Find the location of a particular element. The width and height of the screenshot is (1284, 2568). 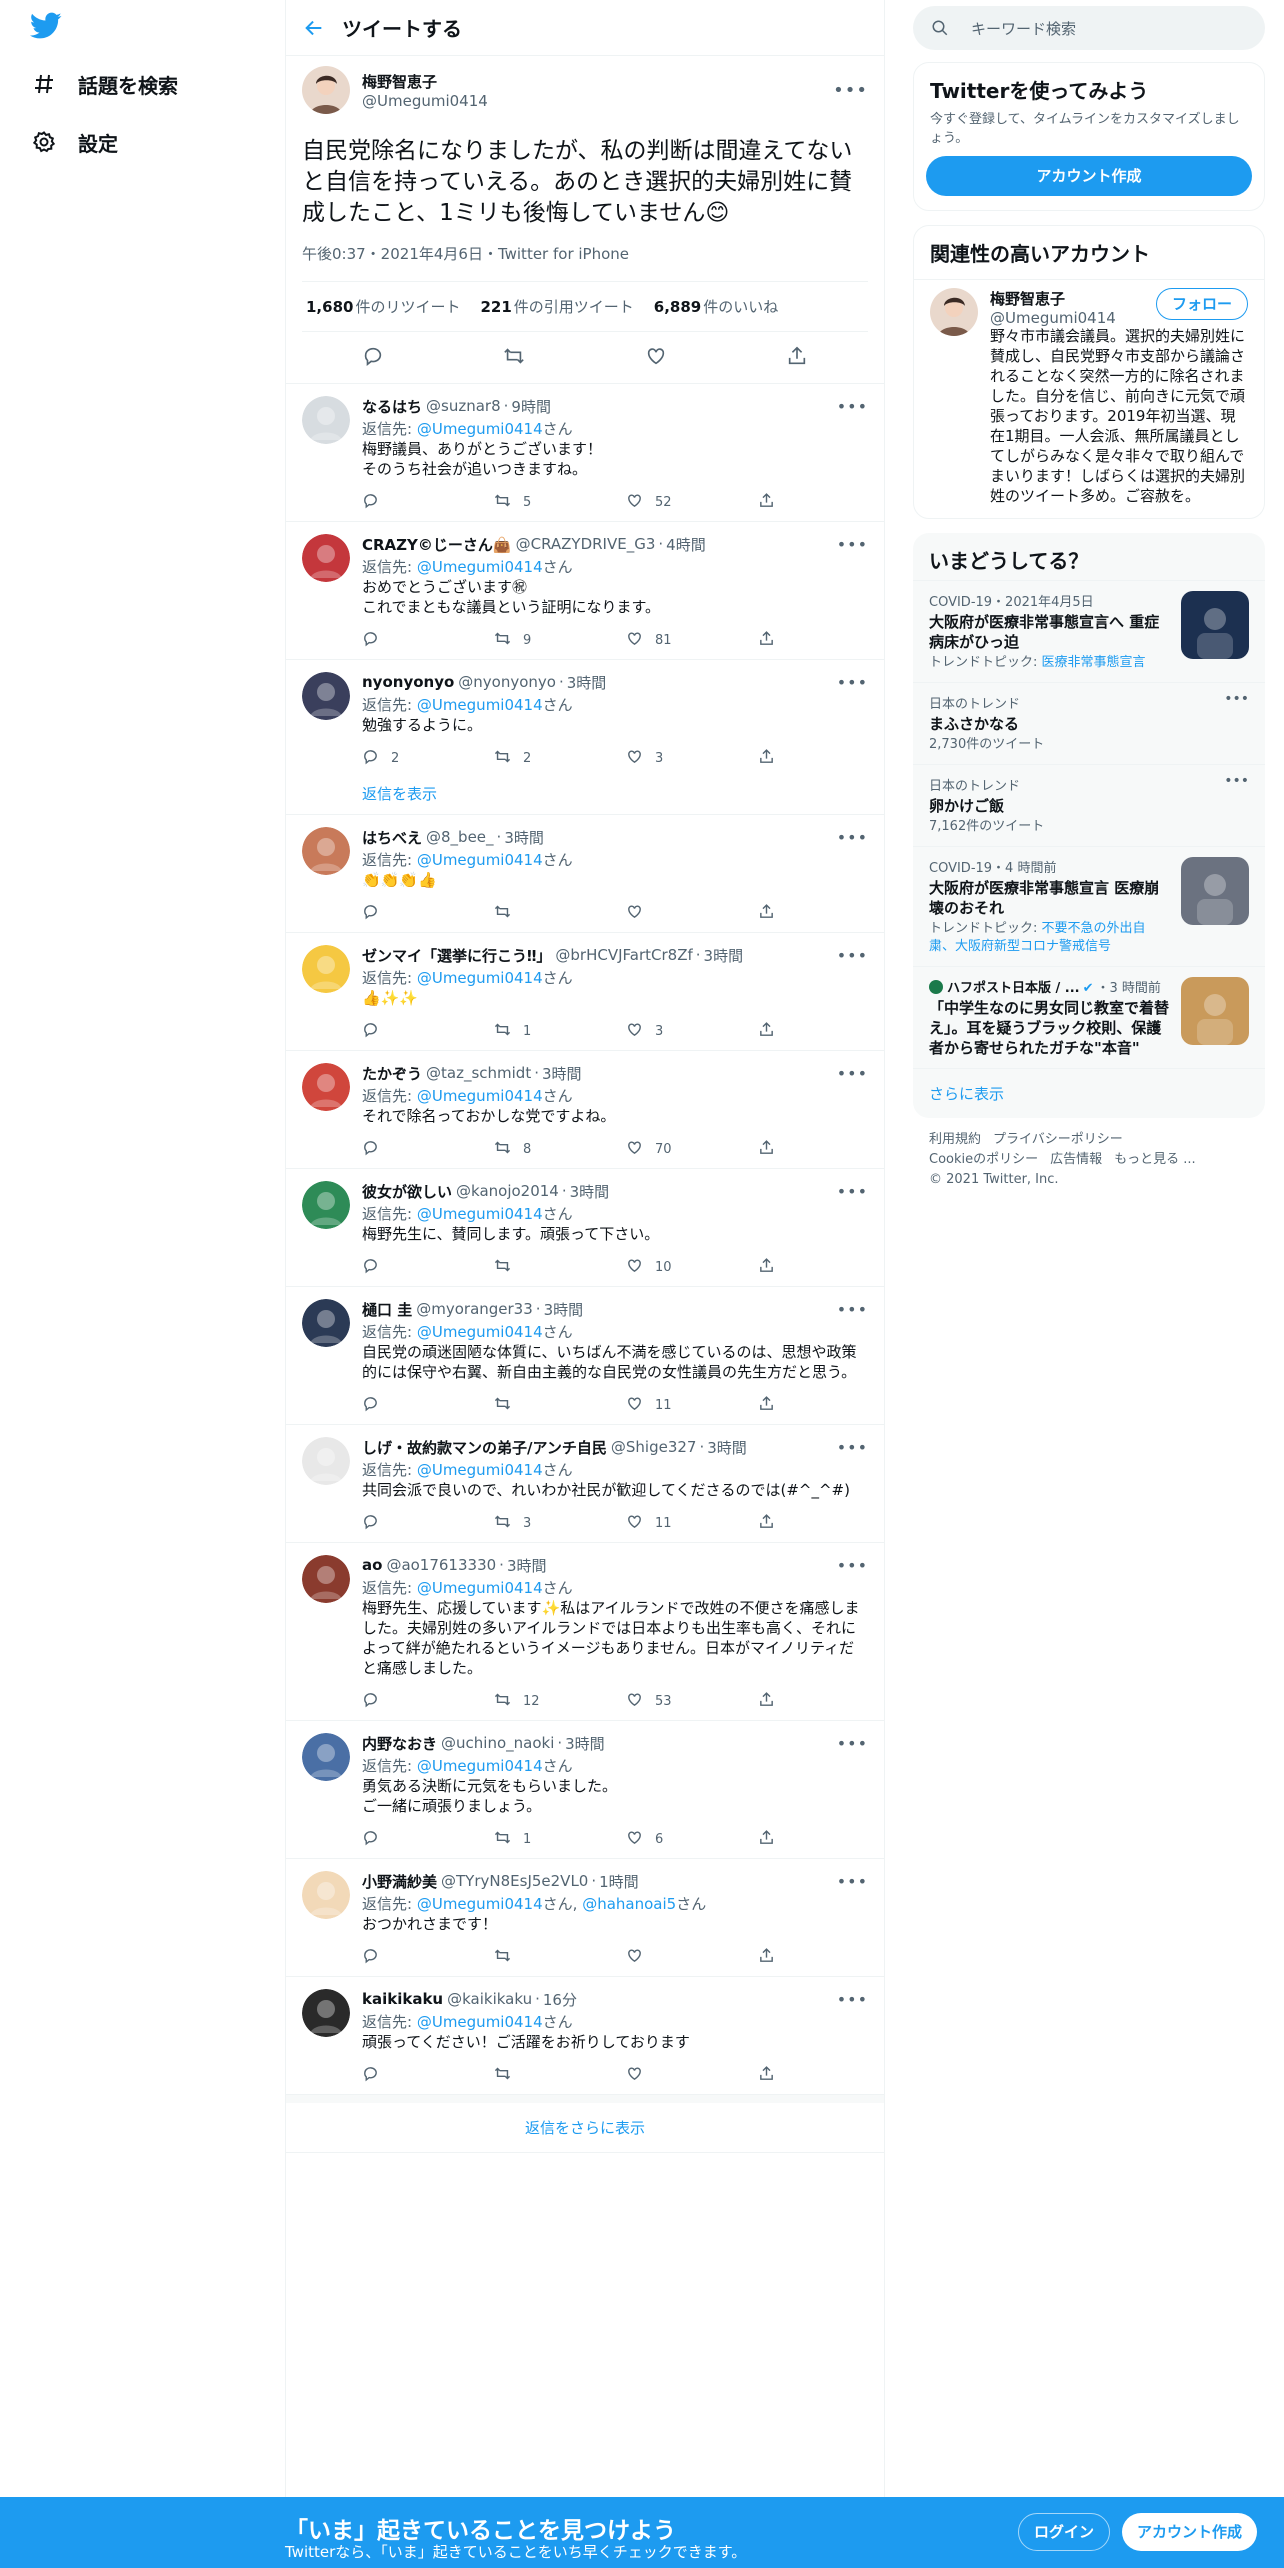

reply-author-handle: @CRAZYDRIVE_G3 is located at coordinates (586, 544).